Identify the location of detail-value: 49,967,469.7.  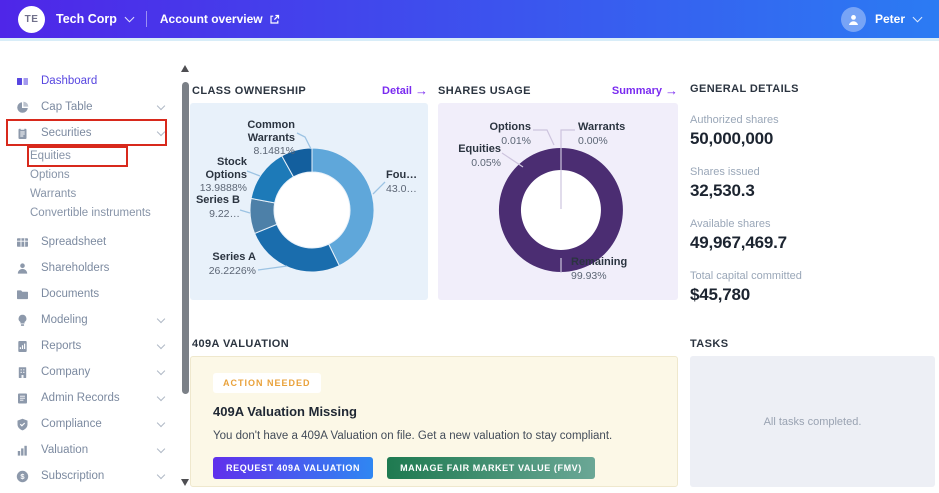
(738, 242).